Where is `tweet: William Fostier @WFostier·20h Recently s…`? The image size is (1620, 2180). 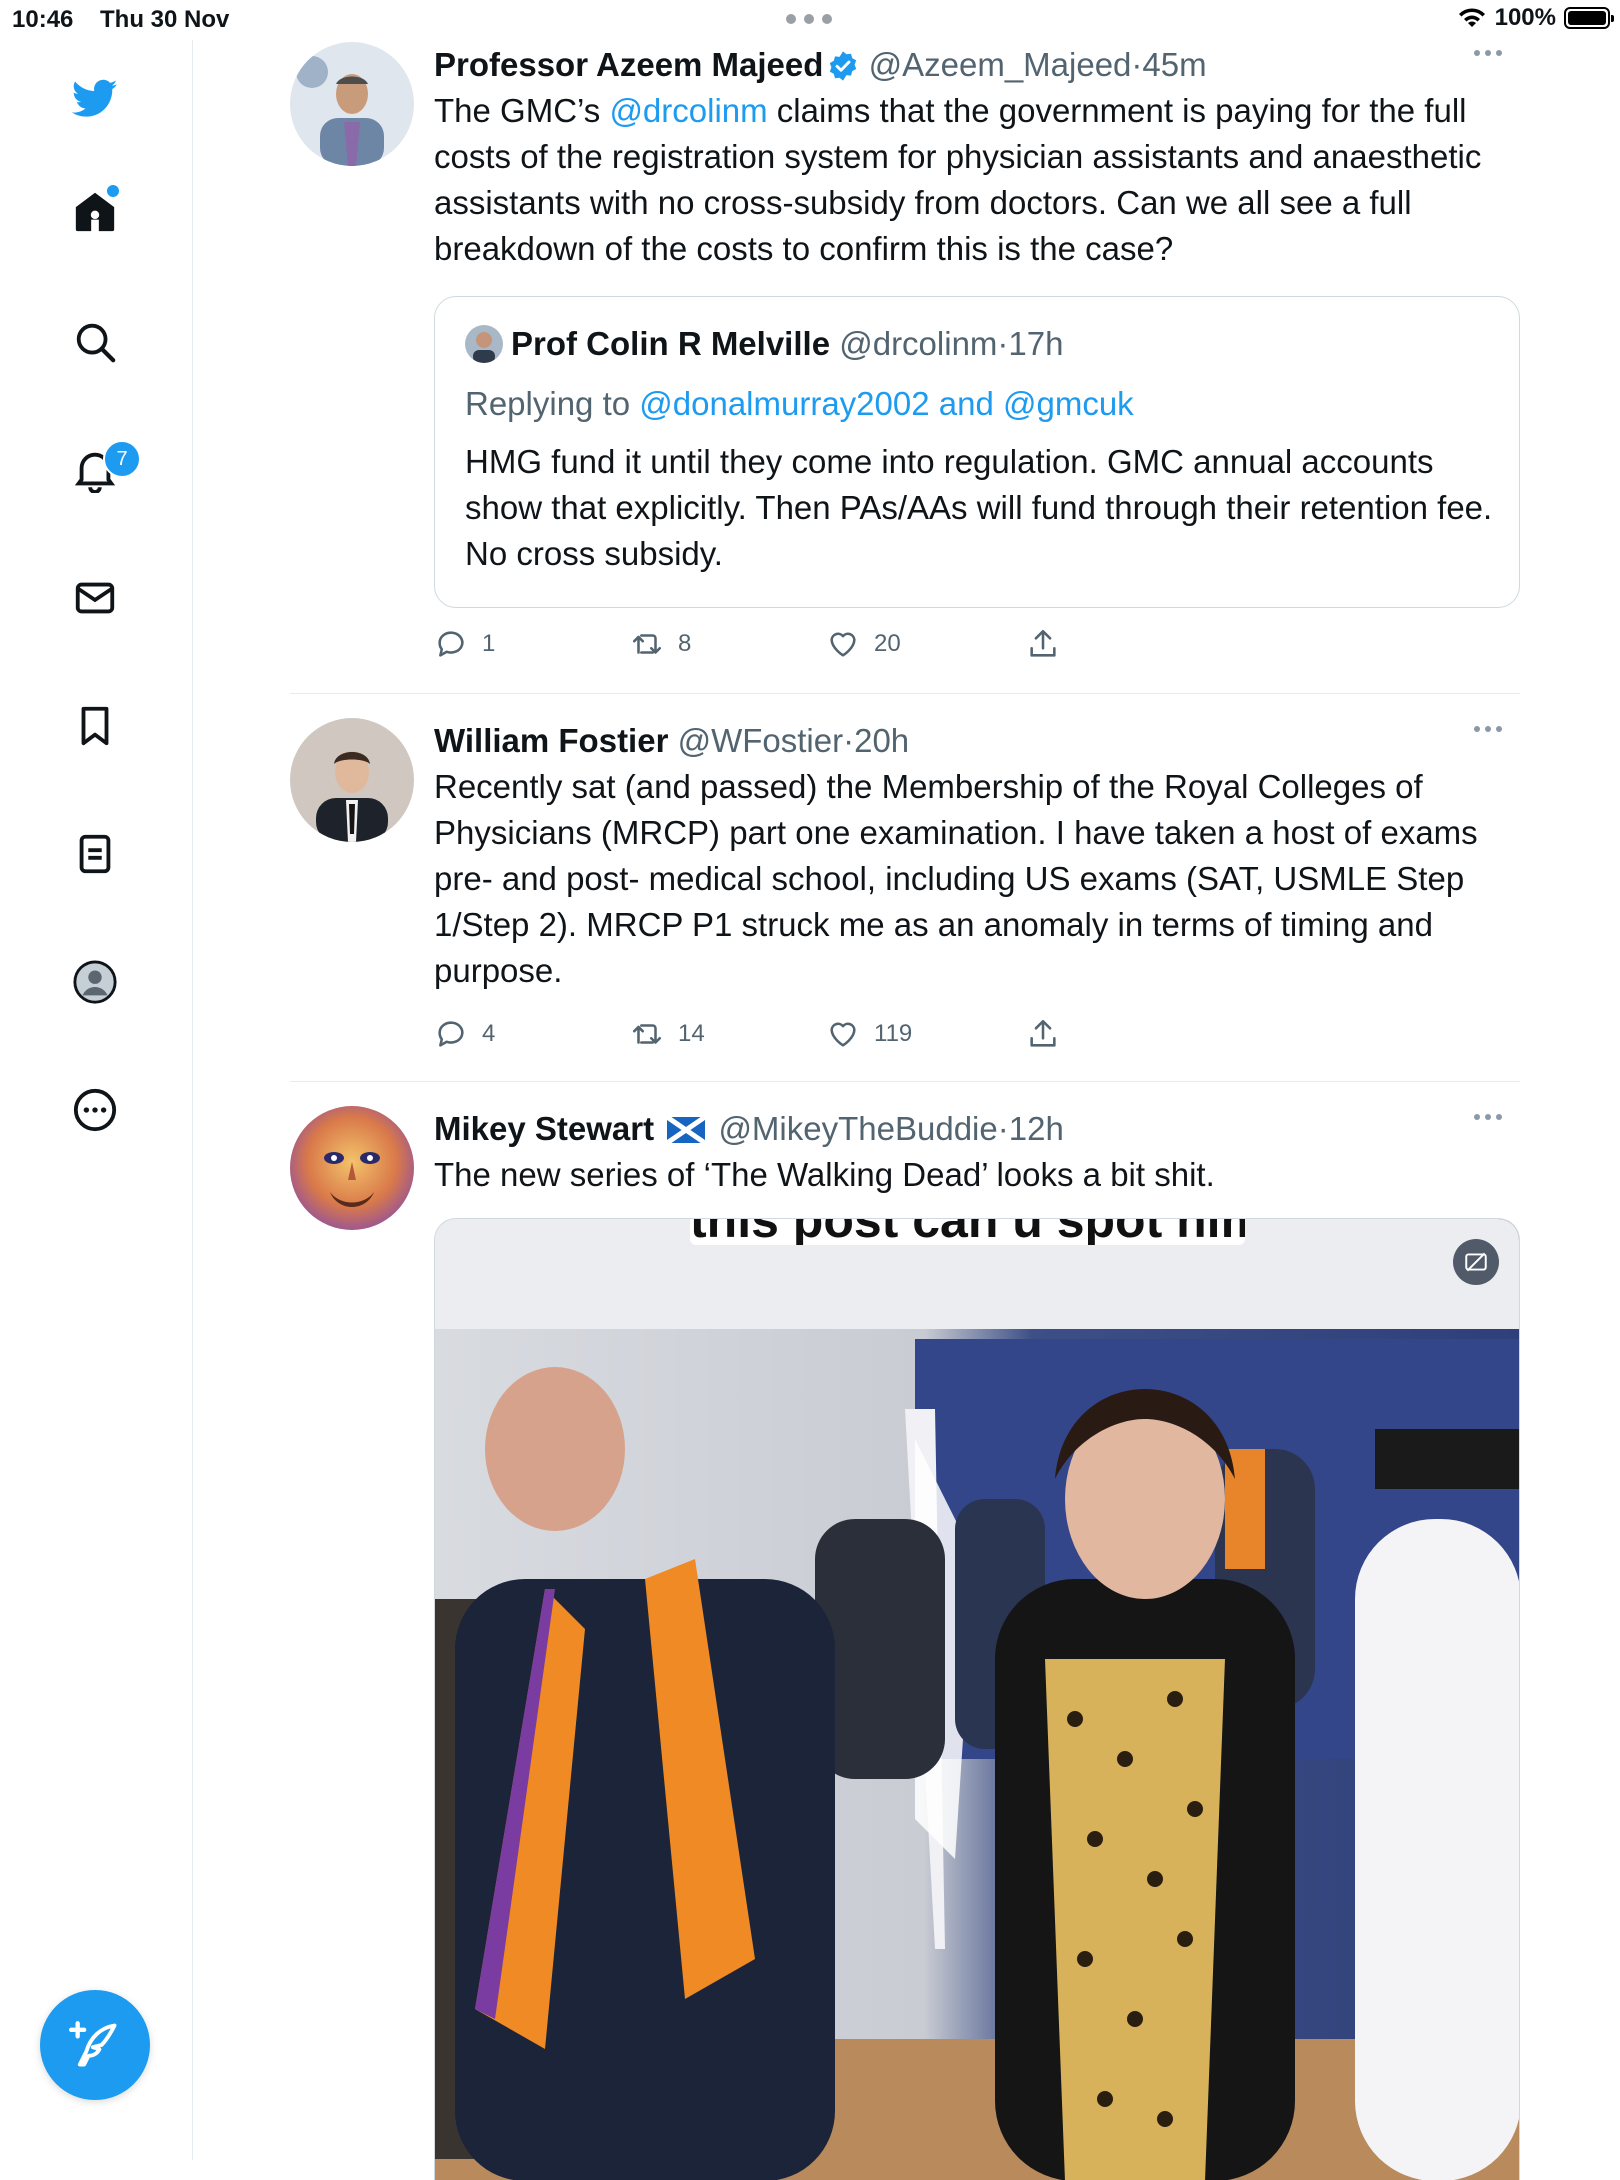 tweet: William Fostier @WFostier·20h Recently s… is located at coordinates (905, 898).